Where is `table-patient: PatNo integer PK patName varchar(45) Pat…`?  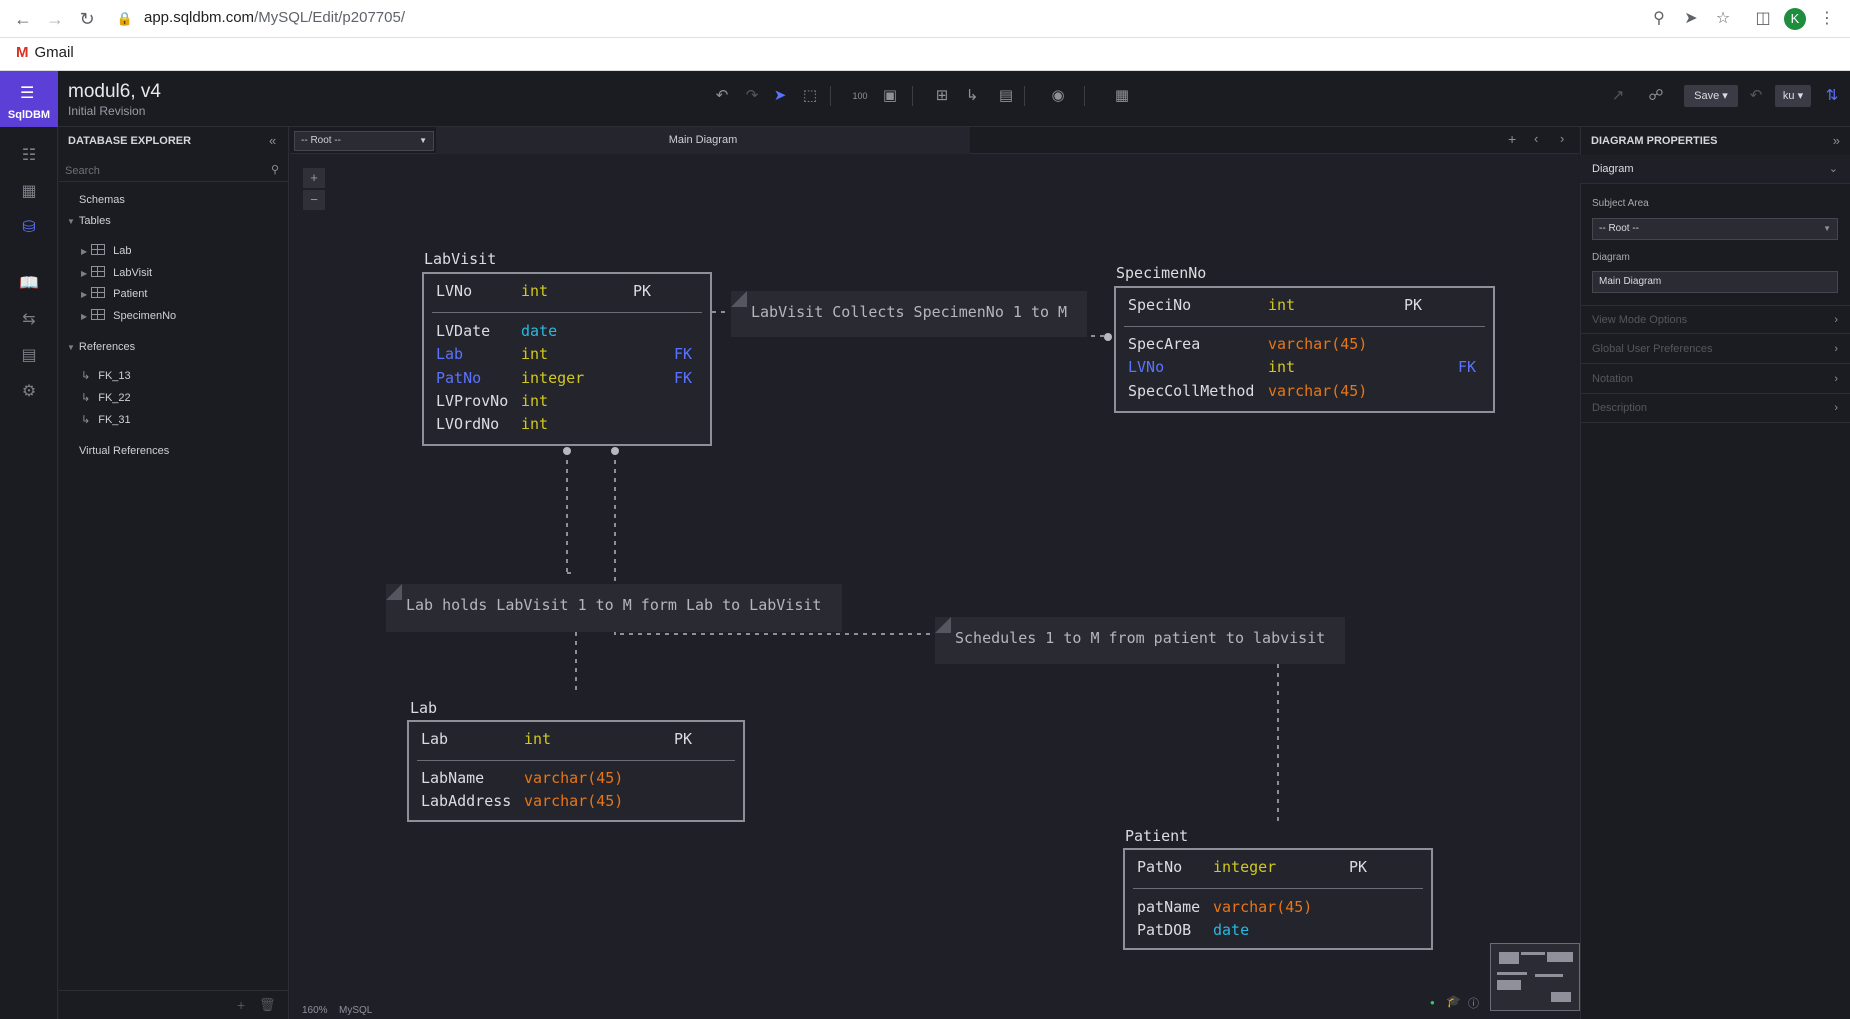 table-patient: PatNo integer PK patName varchar(45) Pat… is located at coordinates (1278, 899).